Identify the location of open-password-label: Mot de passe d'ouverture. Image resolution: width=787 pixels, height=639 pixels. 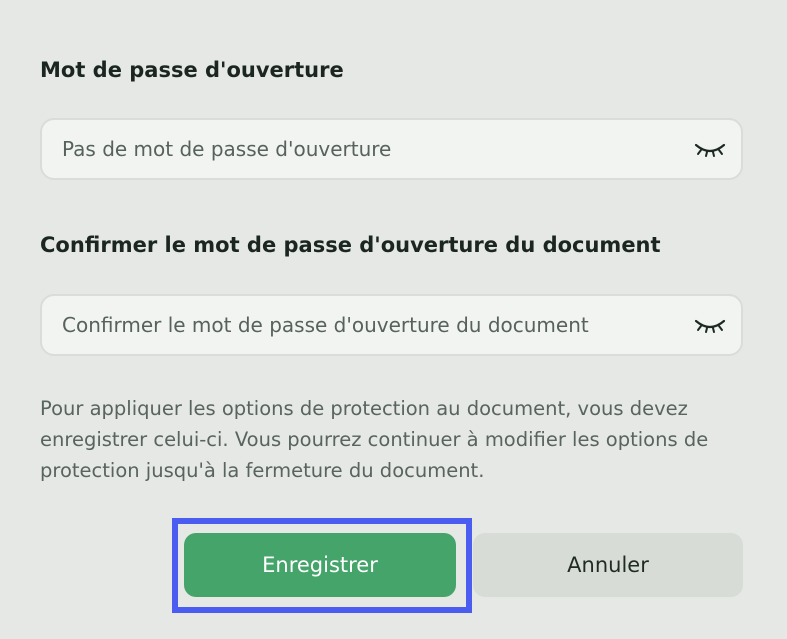
(192, 70).